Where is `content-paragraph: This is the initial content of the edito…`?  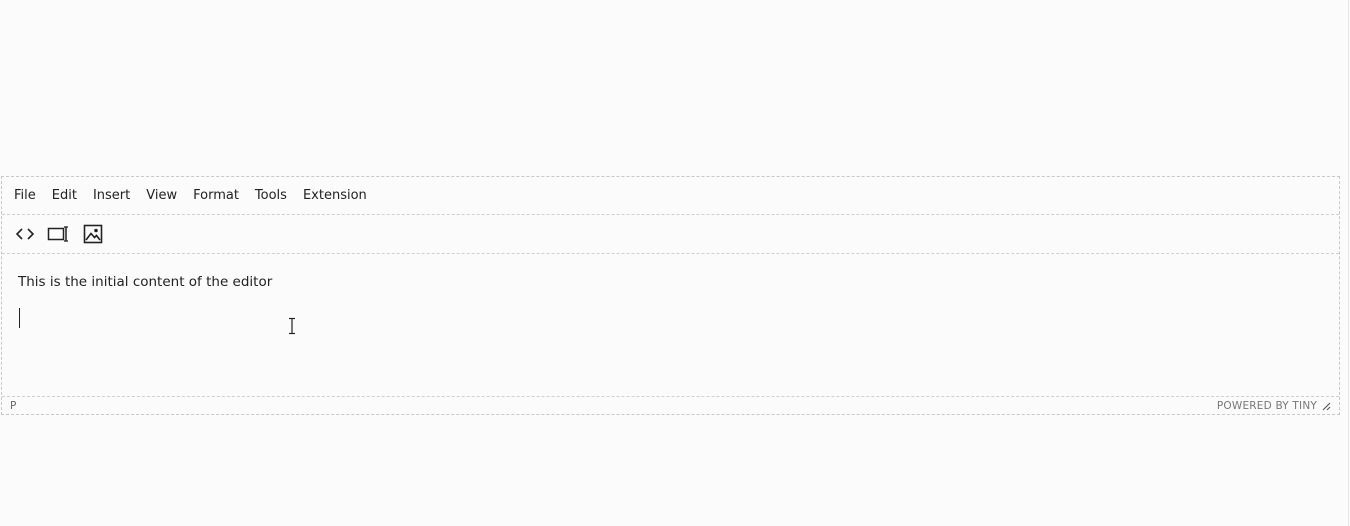
content-paragraph: This is the initial content of the edito… is located at coordinates (670, 282).